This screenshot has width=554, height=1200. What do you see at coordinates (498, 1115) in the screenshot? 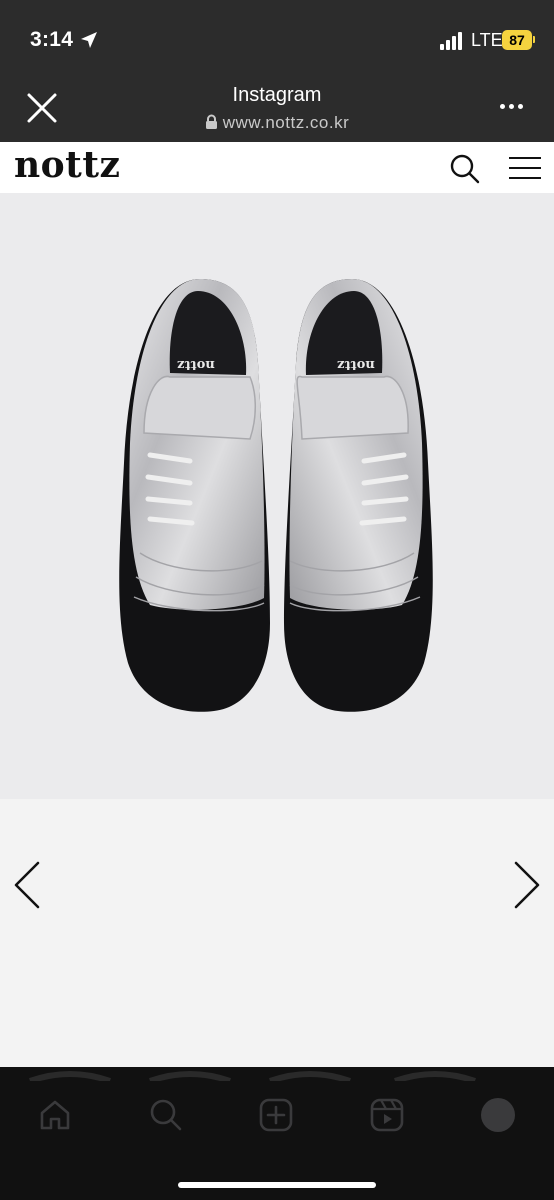
I see `profile-avatar` at bounding box center [498, 1115].